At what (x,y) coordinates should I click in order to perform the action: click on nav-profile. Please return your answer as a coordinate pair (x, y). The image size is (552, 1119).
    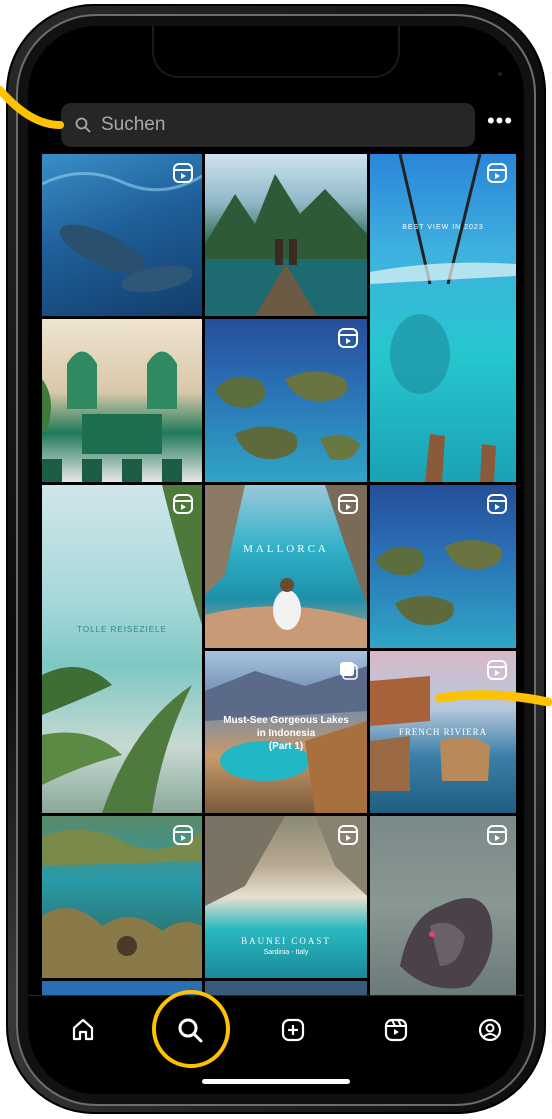
    Looking at the image, I should click on (490, 1030).